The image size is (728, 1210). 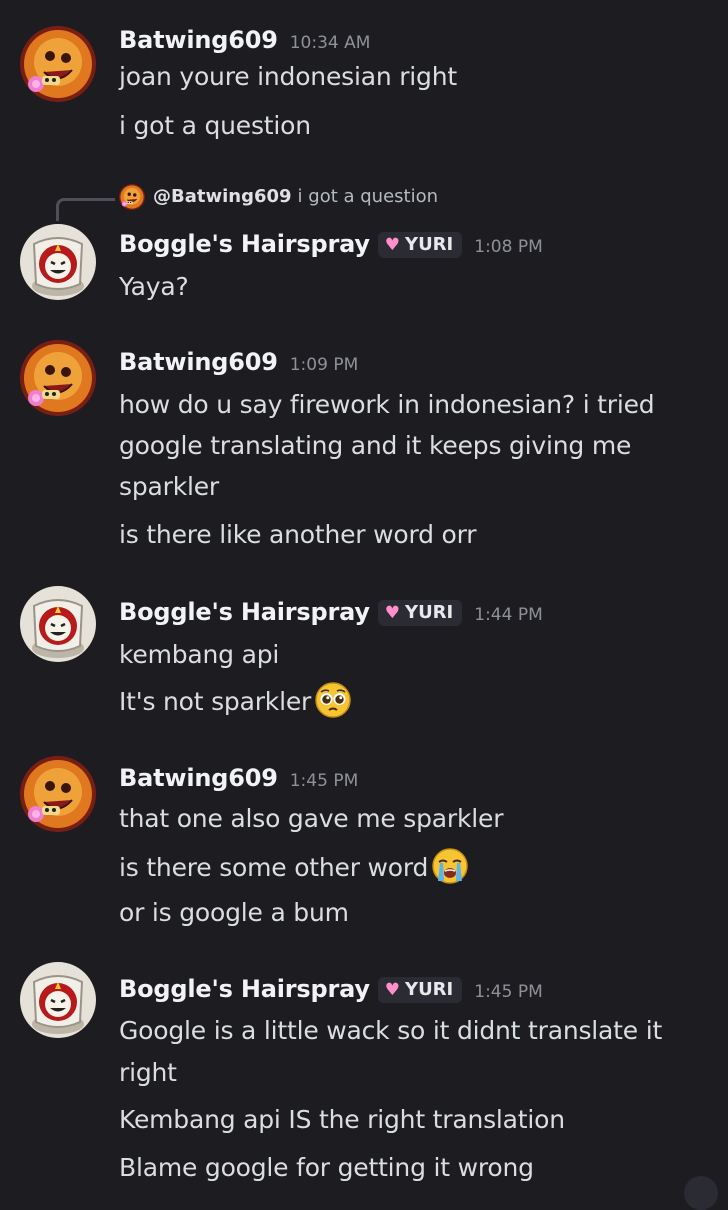 I want to click on message-text: kembang api, so click(x=199, y=654).